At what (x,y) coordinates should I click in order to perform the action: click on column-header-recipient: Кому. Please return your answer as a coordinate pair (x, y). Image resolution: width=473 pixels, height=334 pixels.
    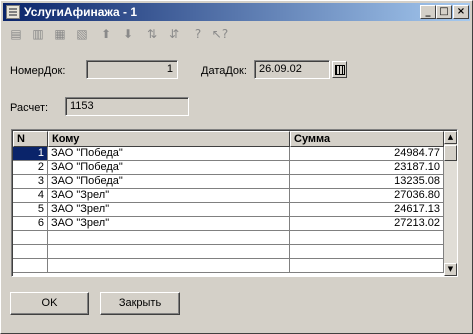
    Looking at the image, I should click on (169, 139).